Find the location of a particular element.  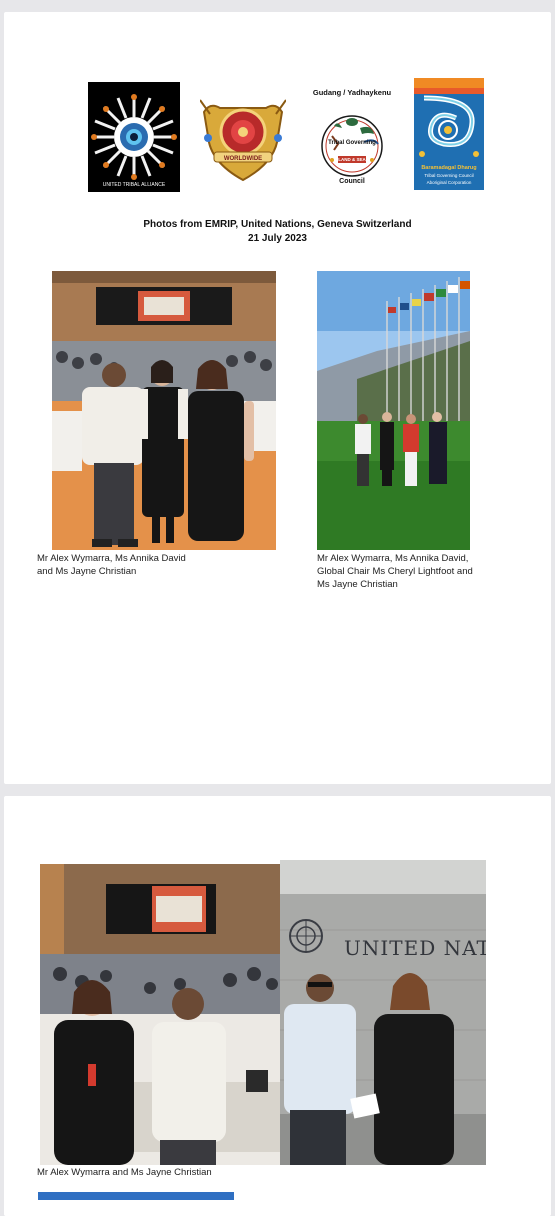

logo-4-line1: Baramadagal Dharug is located at coordinates (449, 168).